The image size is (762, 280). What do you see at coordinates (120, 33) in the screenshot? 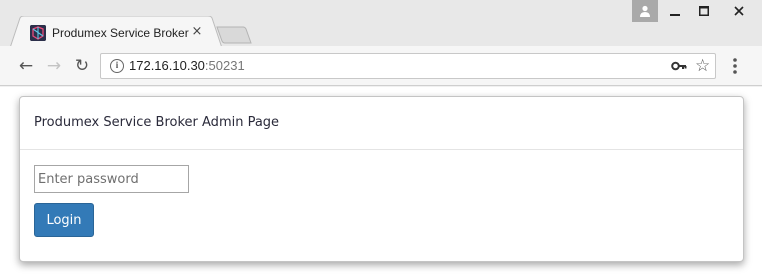
I see `tab-title: Produmex Service Broker` at bounding box center [120, 33].